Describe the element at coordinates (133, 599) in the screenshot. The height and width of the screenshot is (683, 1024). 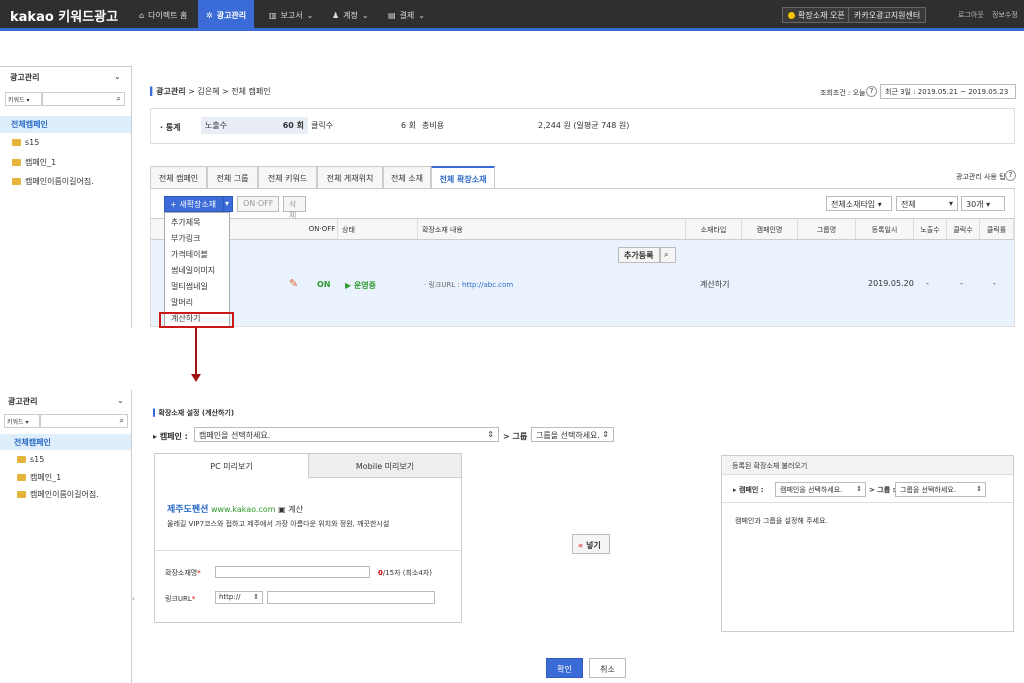
I see `collapse-handle-icon: ‹` at that location.